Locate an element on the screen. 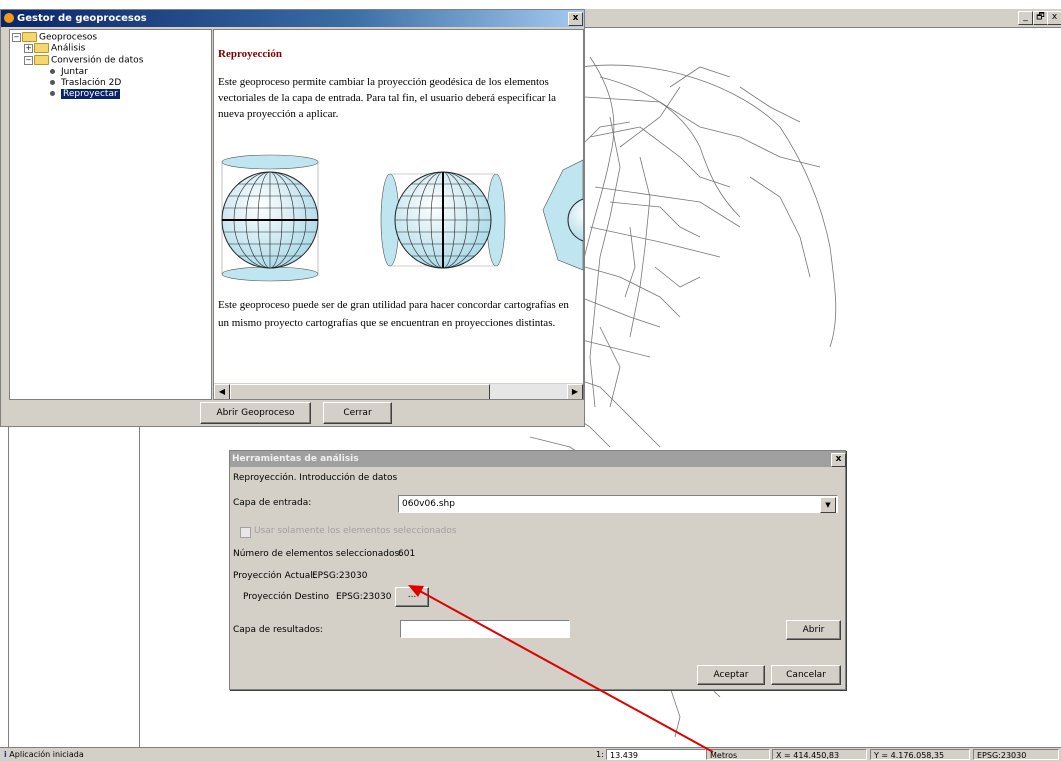 The width and height of the screenshot is (1061, 761). scroll-thumb is located at coordinates (360, 391).